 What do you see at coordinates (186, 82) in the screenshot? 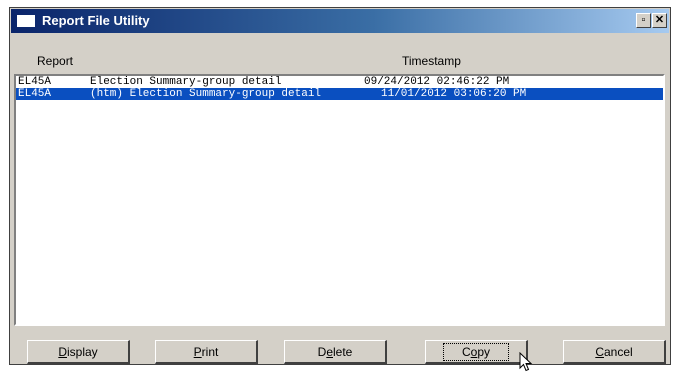
I see `report-description: Election Summary-group detail` at bounding box center [186, 82].